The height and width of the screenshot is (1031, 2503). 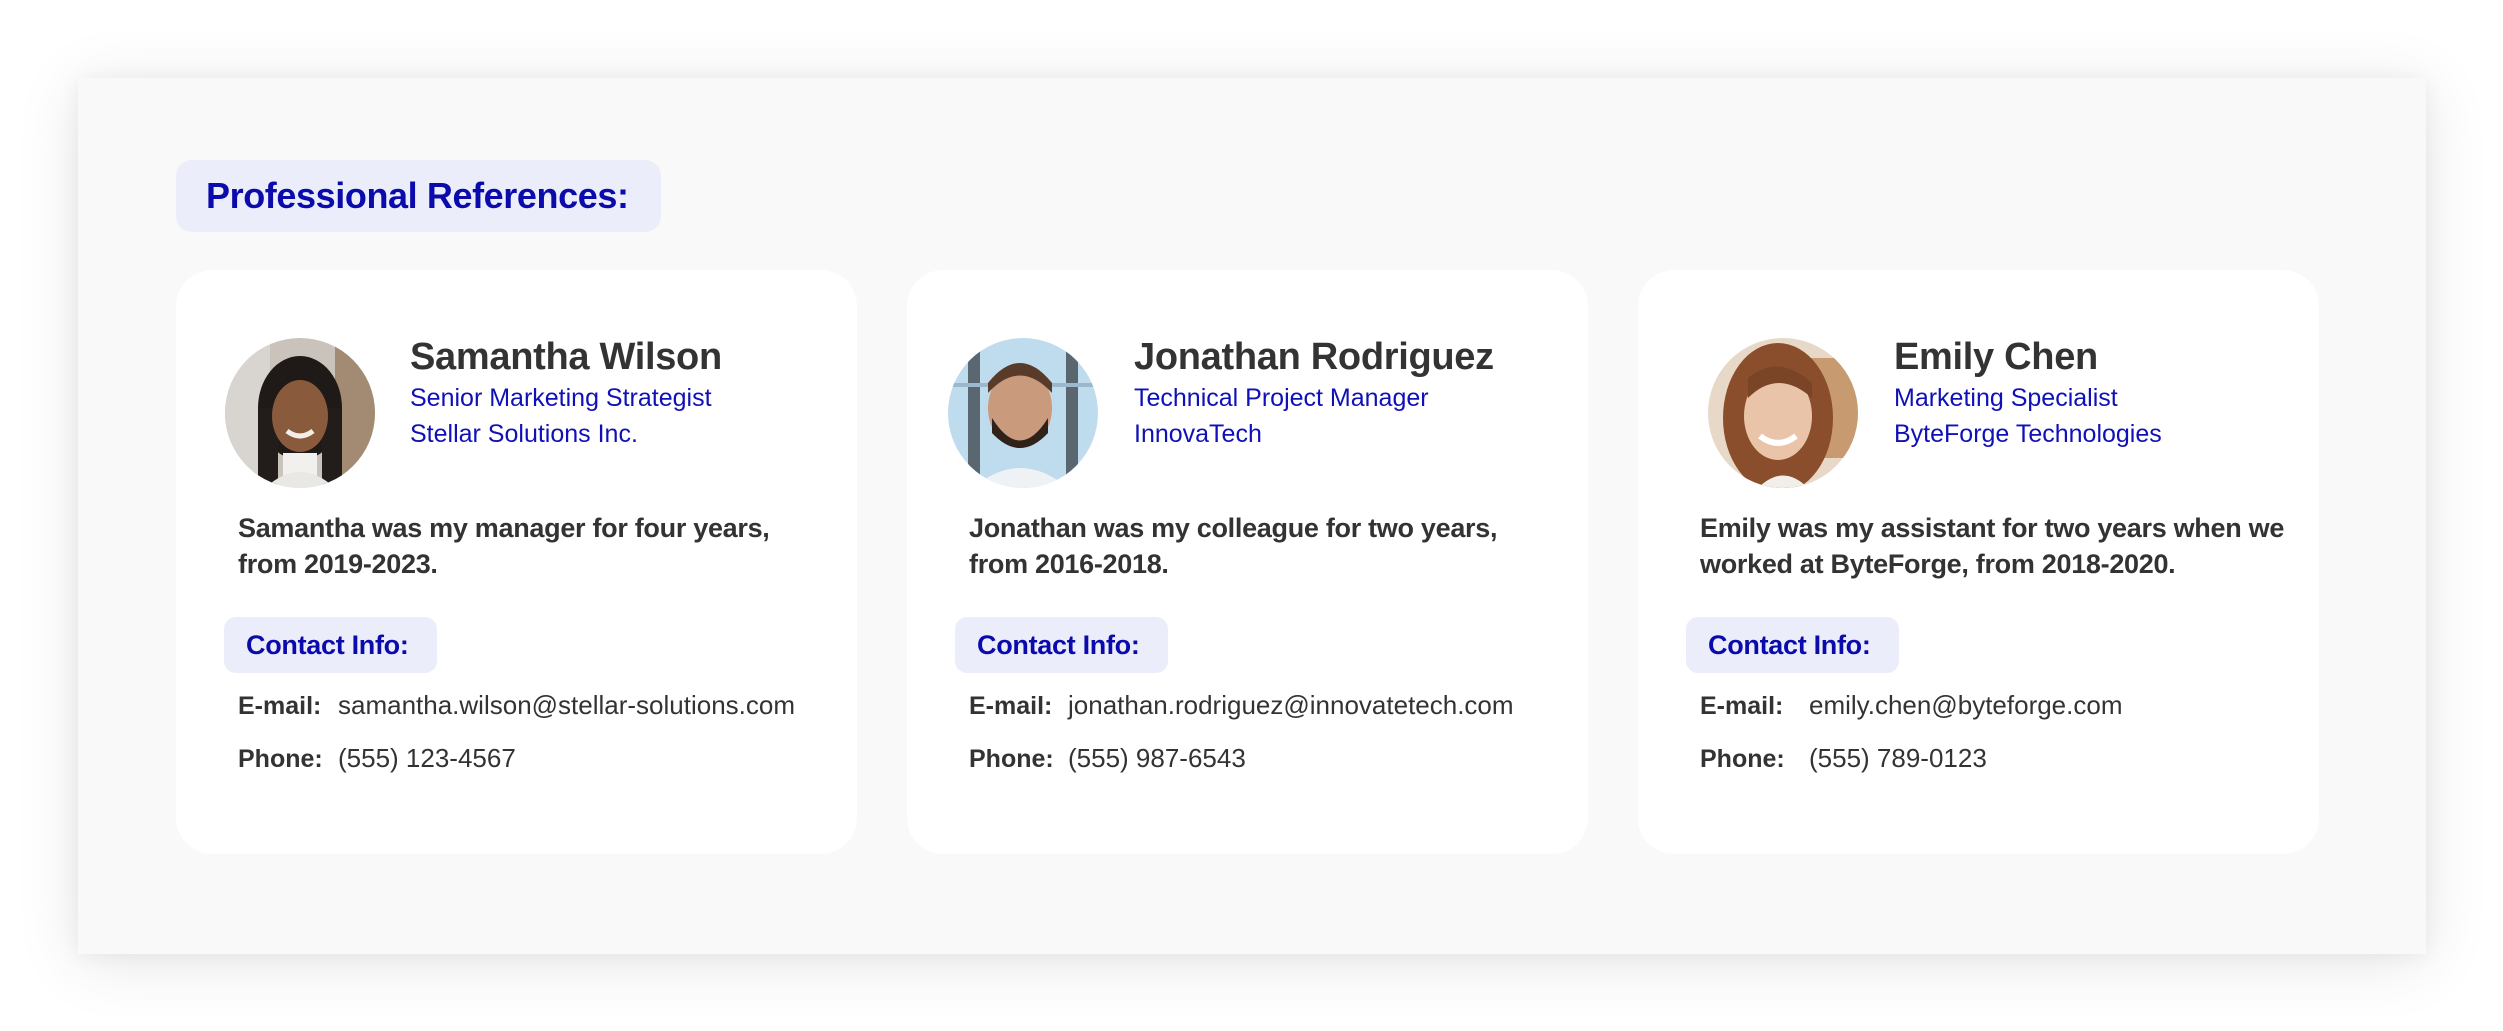 I want to click on email-row: E-mail: emily.chen@byteforge.com, so click(x=1911, y=716).